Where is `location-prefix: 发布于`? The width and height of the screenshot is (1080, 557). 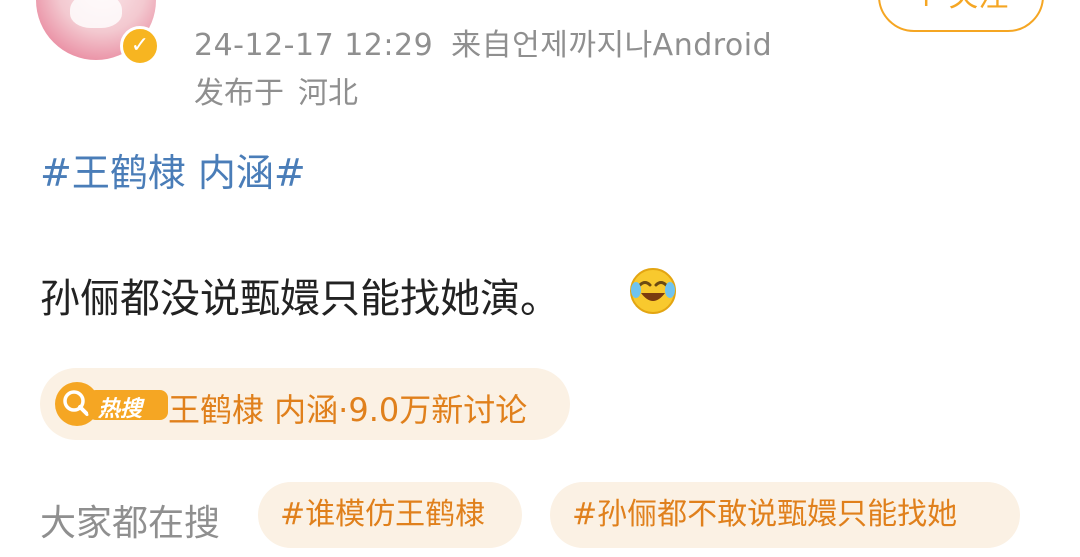
location-prefix: 发布于 is located at coordinates (239, 93).